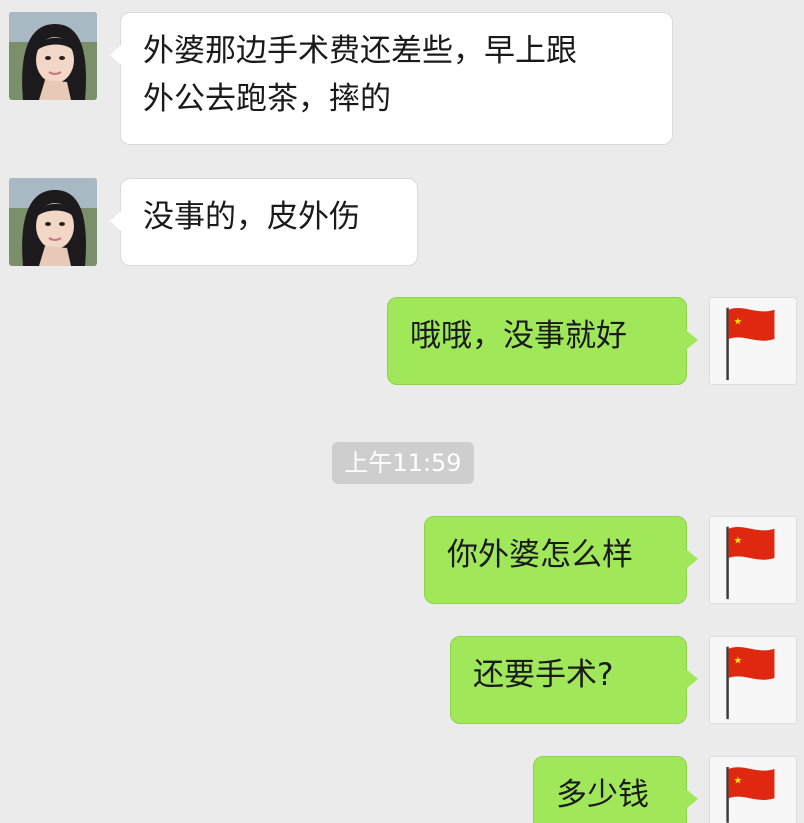 This screenshot has width=804, height=823. I want to click on message-text: 外婆那边手术费还差些，早上跟 外公去跑茶，摔的, so click(360, 75).